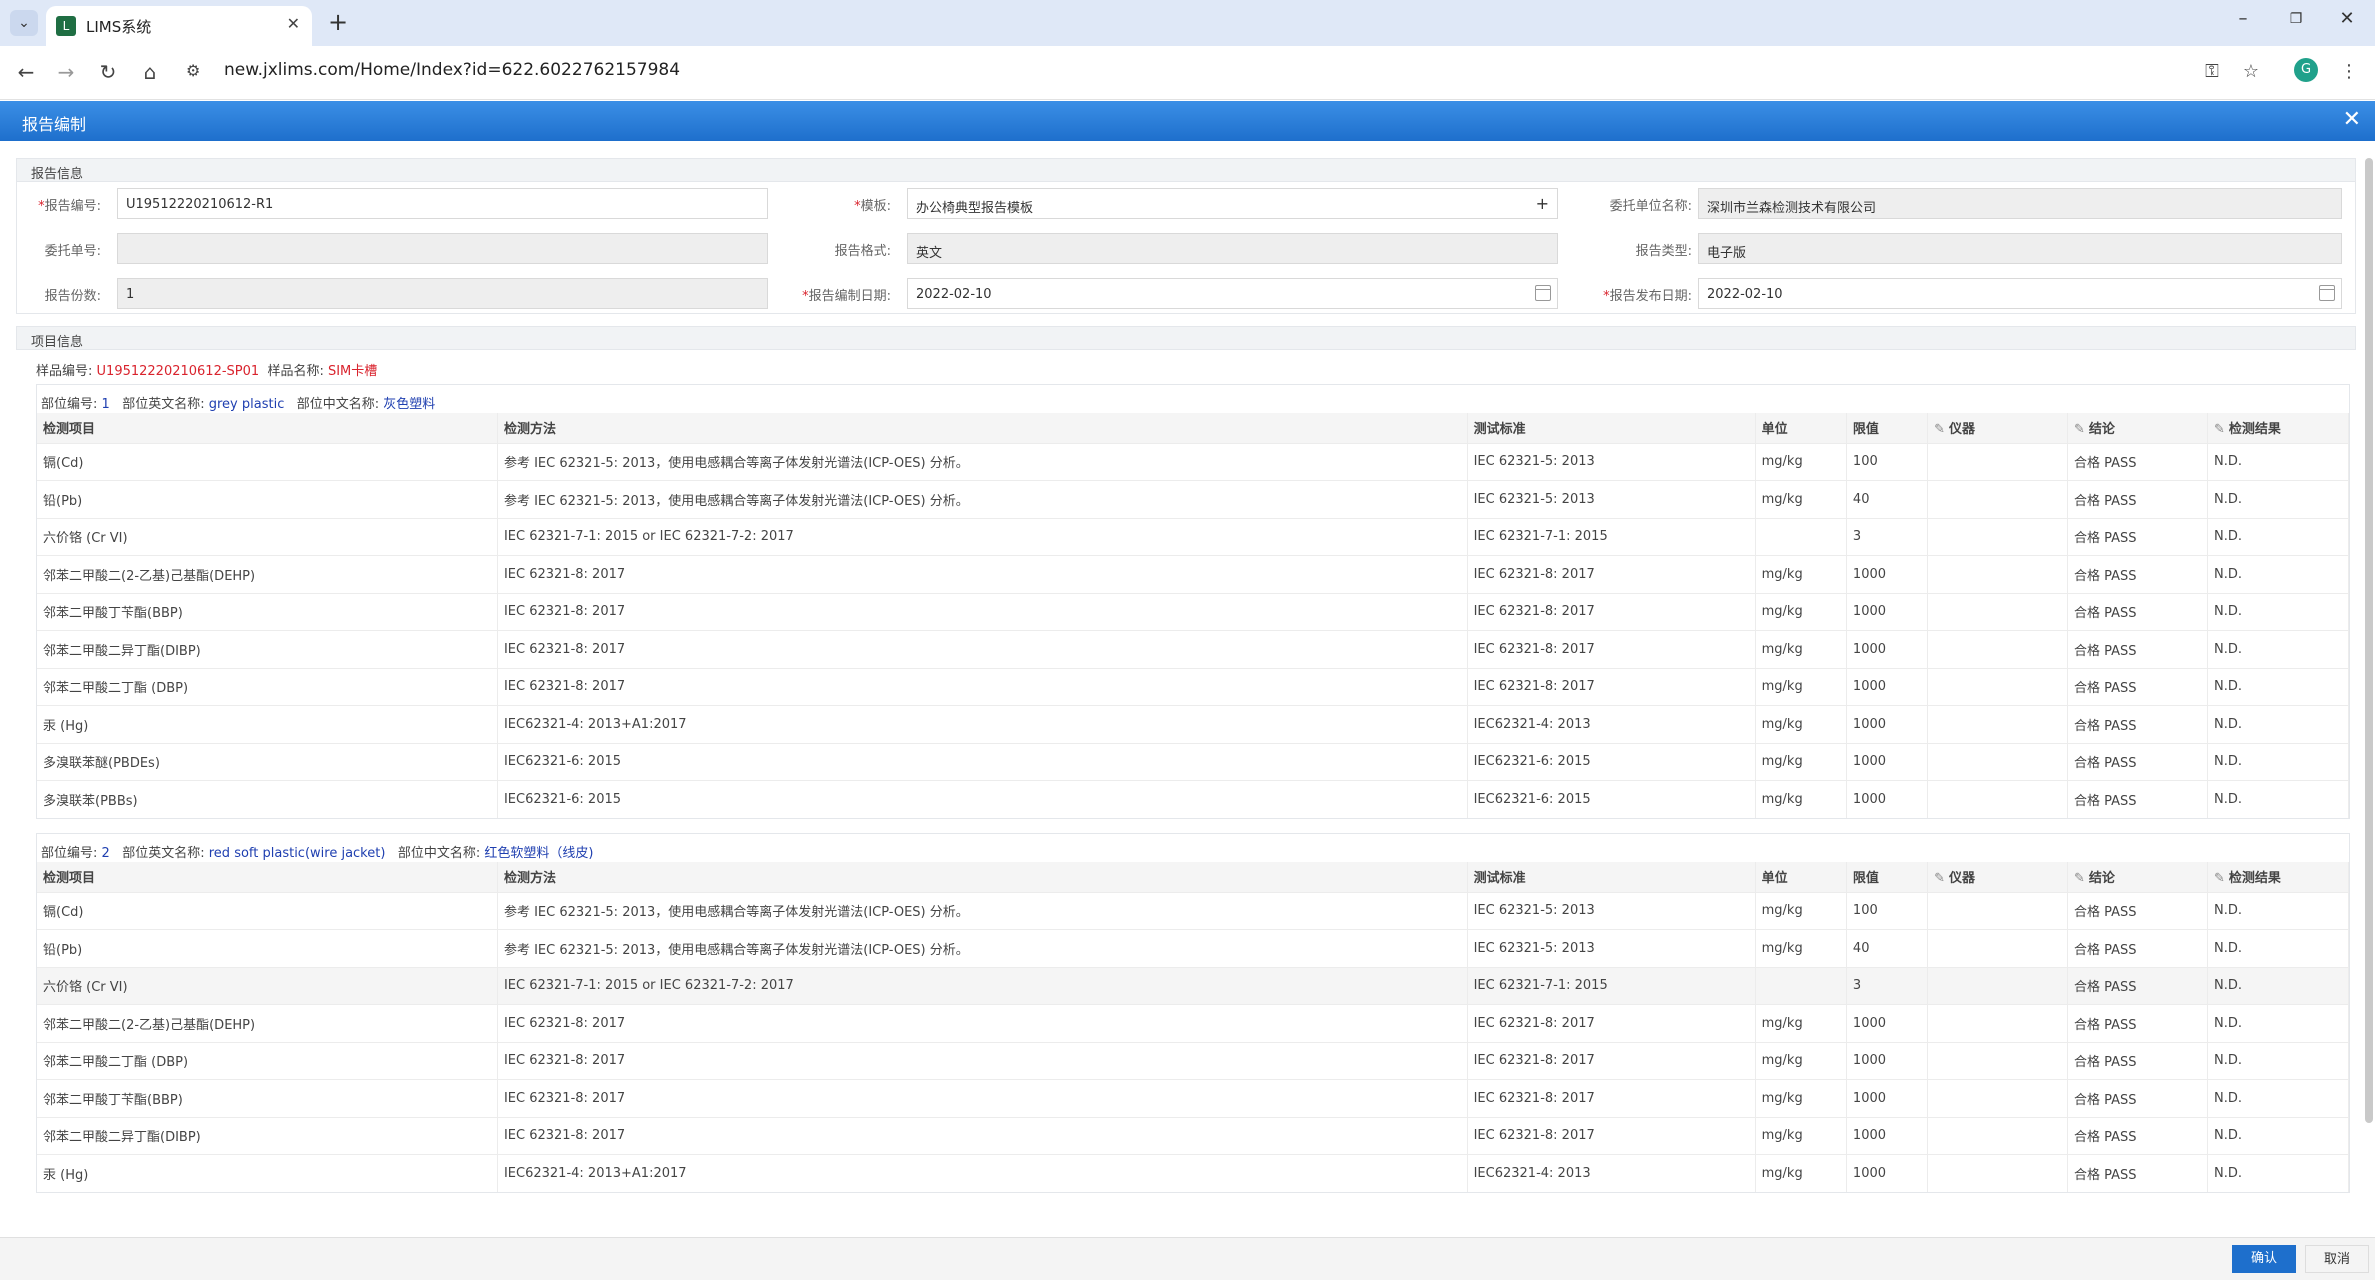 The height and width of the screenshot is (1280, 2375). I want to click on tab-close-icon: ✕, so click(293, 23).